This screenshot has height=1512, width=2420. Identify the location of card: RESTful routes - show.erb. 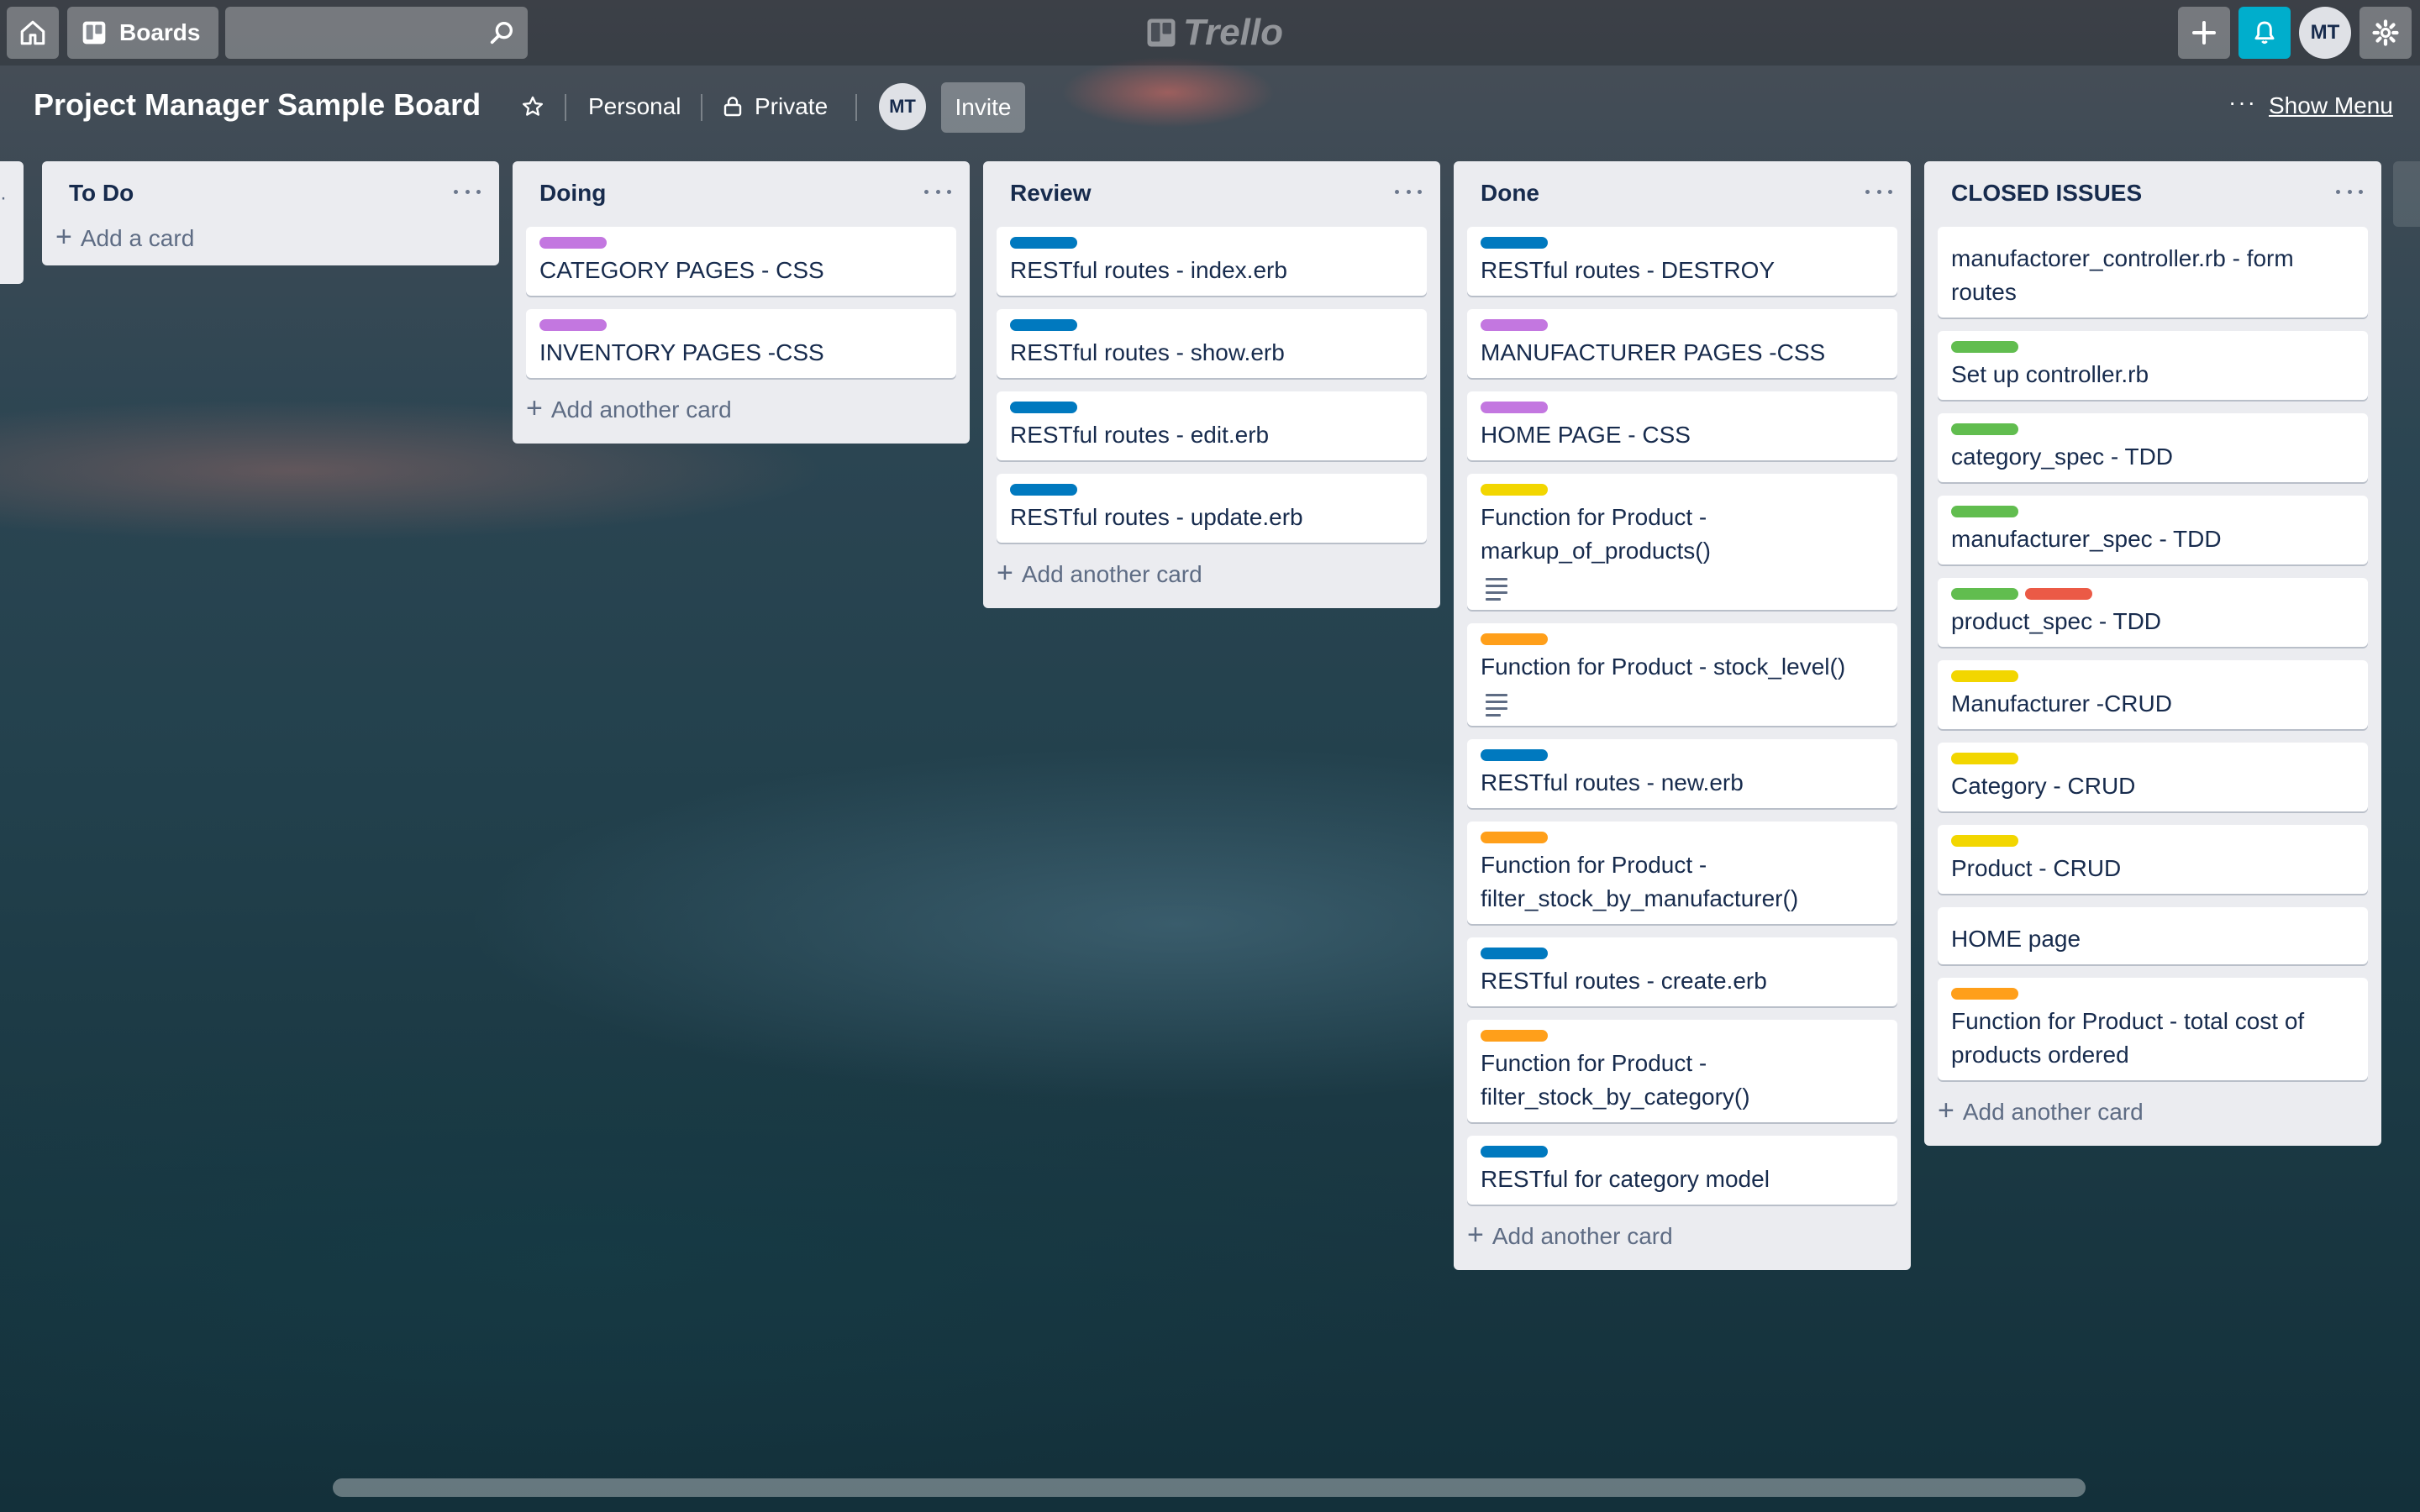
(1212, 343).